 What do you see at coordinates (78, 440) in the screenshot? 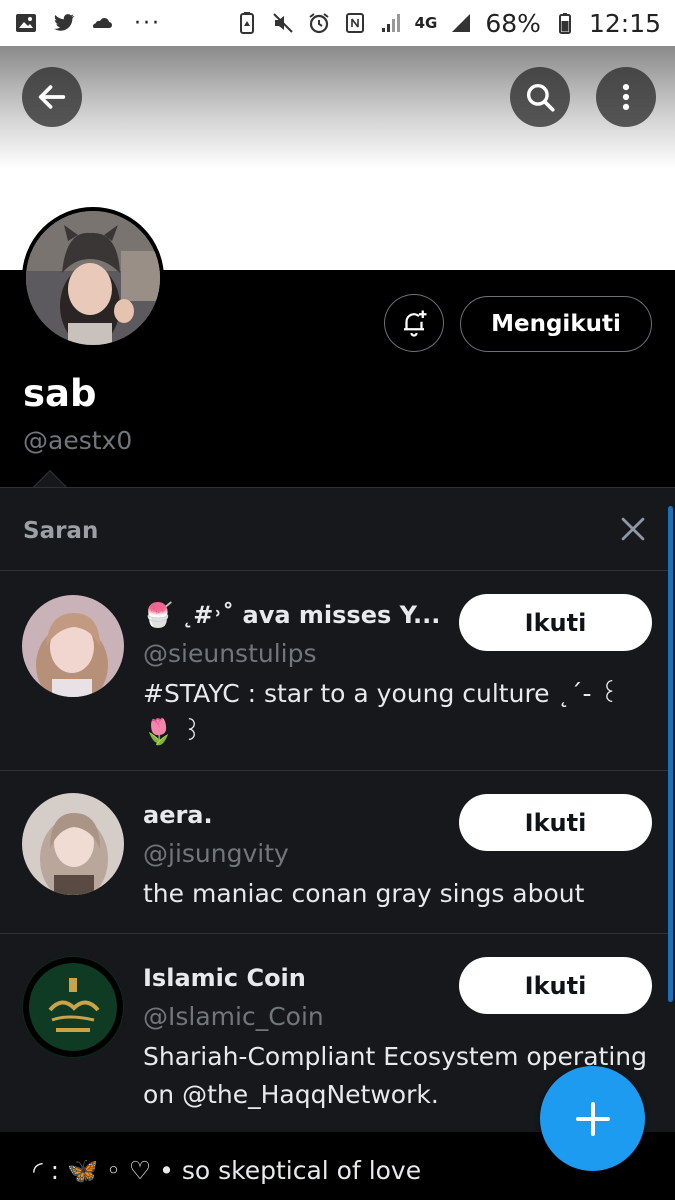
I see `profile-handle: @aestx0` at bounding box center [78, 440].